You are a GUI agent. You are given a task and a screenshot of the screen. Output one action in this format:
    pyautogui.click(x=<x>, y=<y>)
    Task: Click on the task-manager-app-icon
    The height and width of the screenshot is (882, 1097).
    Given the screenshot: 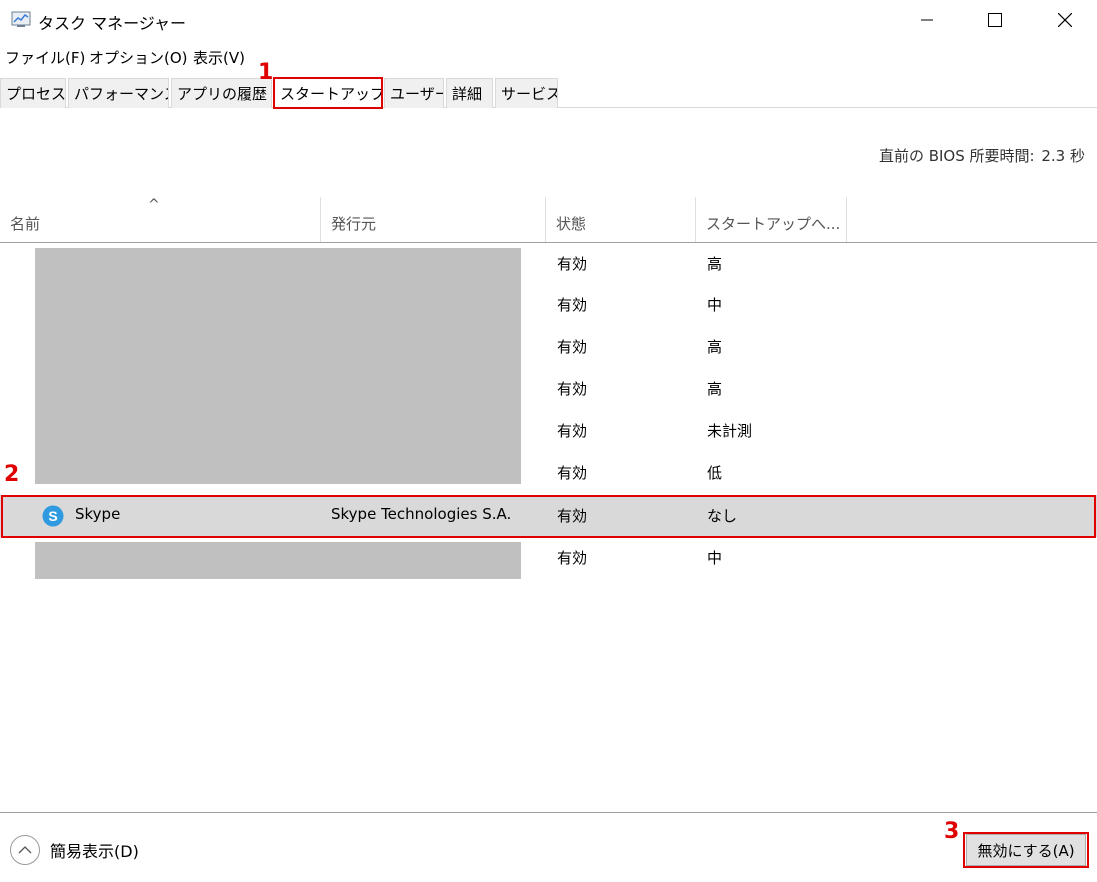 What is the action you would take?
    pyautogui.click(x=21, y=19)
    